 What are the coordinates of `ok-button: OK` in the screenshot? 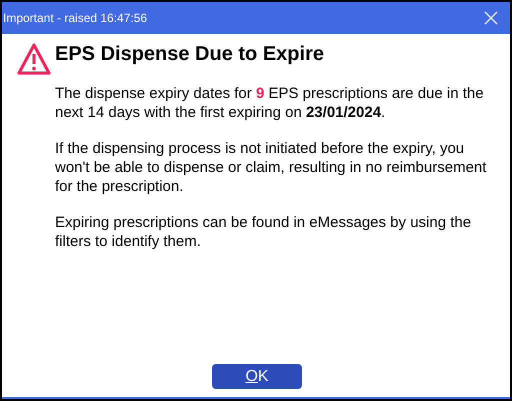 It's located at (257, 376).